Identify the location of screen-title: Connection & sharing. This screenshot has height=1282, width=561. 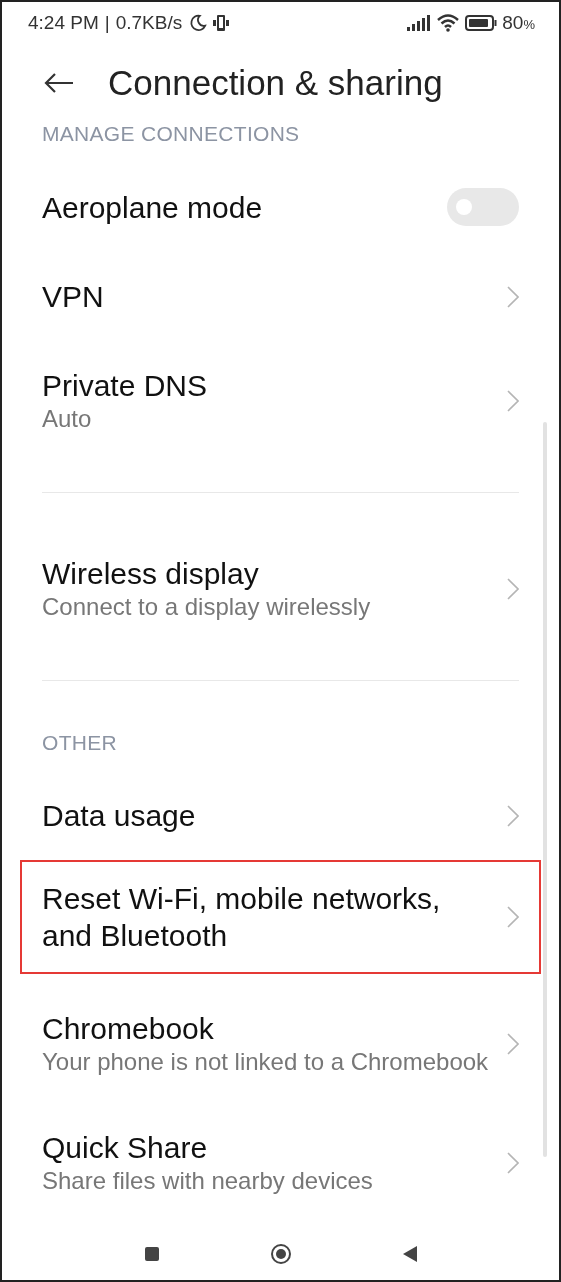
(275, 83).